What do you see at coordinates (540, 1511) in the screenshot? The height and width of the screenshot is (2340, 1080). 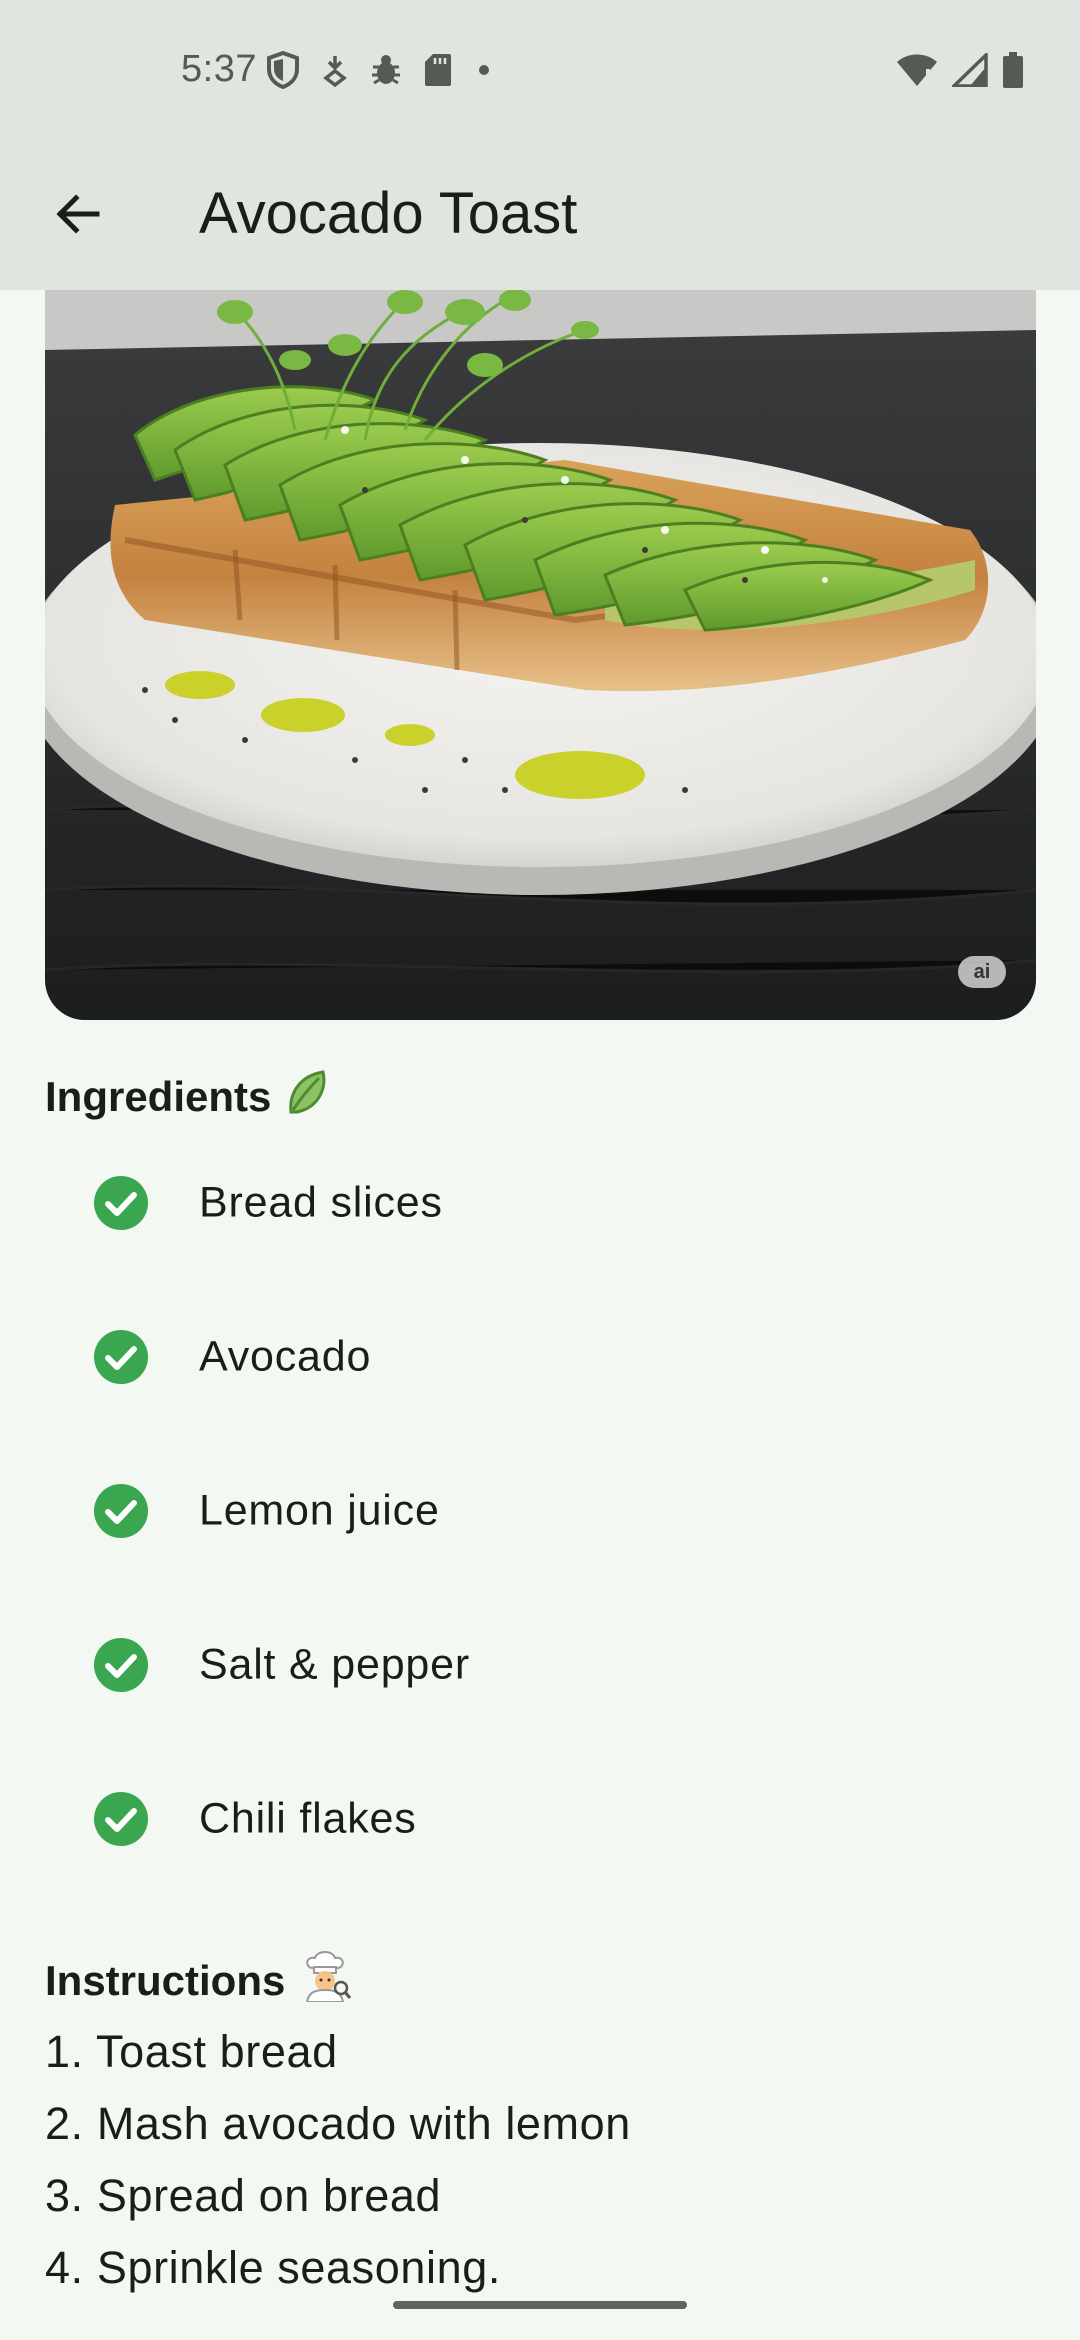 I see `ingredient-item: Lemon juice` at bounding box center [540, 1511].